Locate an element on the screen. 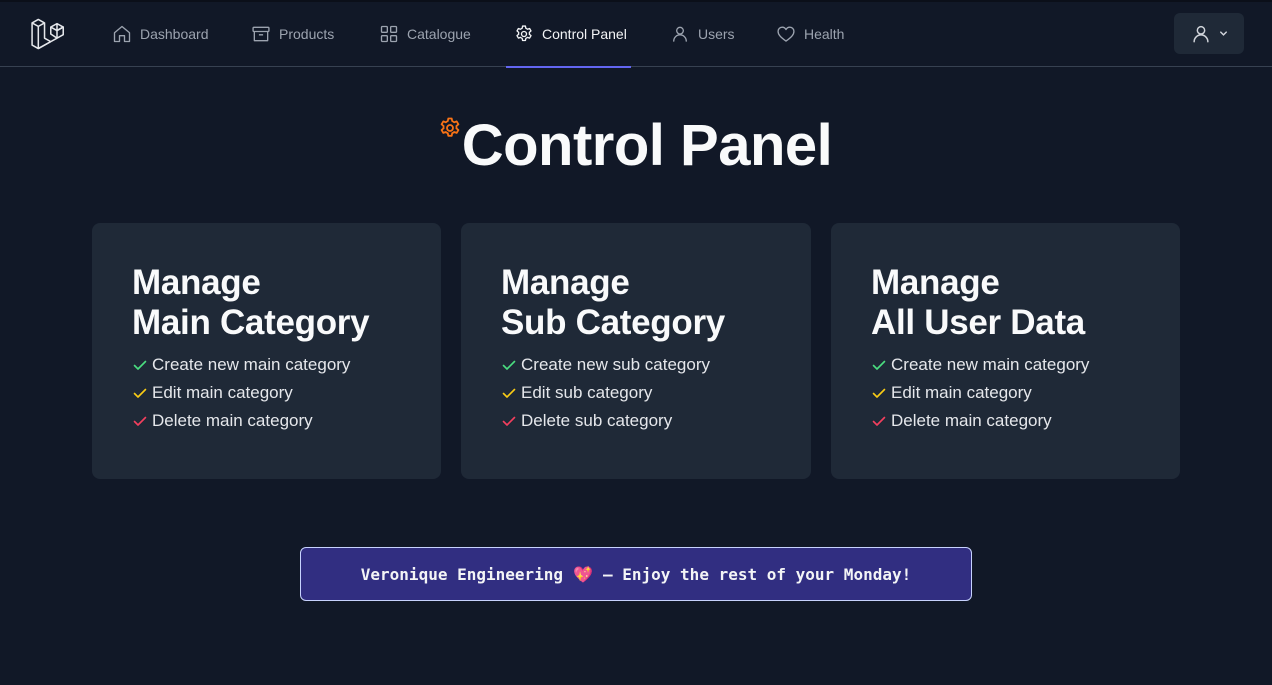  feature-text: Edit sub category is located at coordinates (587, 392).